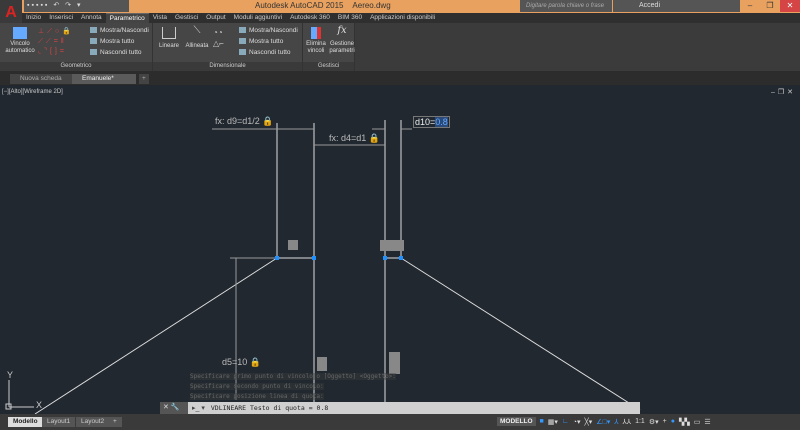 The width and height of the screenshot is (800, 430). Describe the element at coordinates (244, 121) in the screenshot. I see `dim-d9: fx: d9=d1/2 🔒` at that location.